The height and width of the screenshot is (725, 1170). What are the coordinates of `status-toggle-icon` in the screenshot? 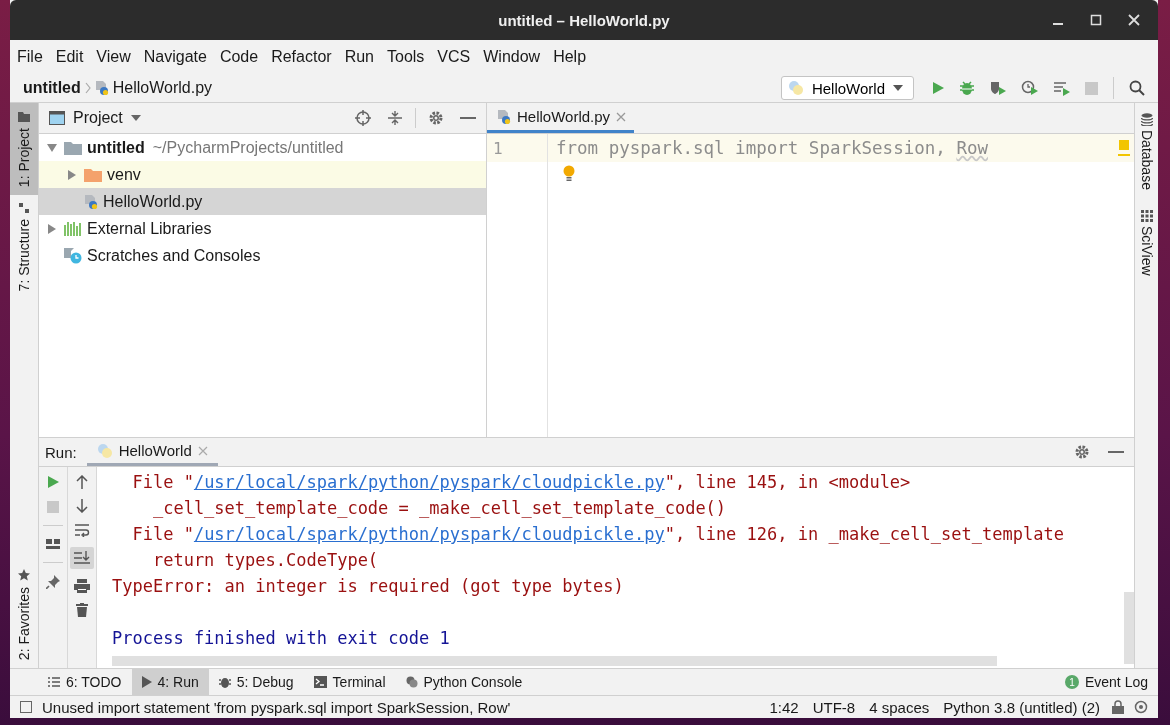 It's located at (26, 707).